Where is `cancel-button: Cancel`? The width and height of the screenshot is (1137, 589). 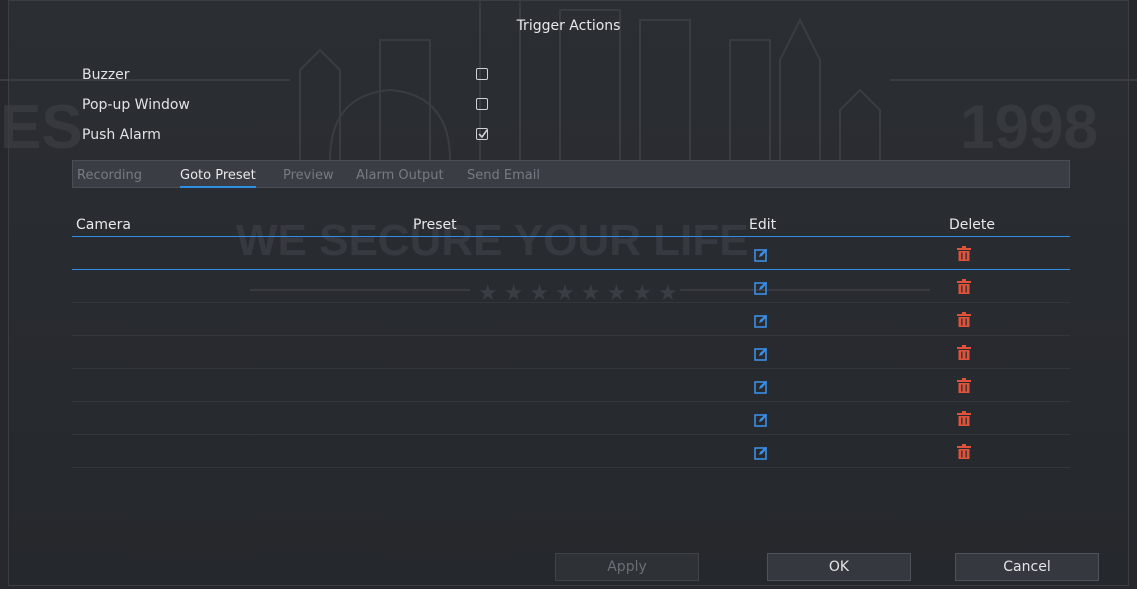
cancel-button: Cancel is located at coordinates (1027, 567).